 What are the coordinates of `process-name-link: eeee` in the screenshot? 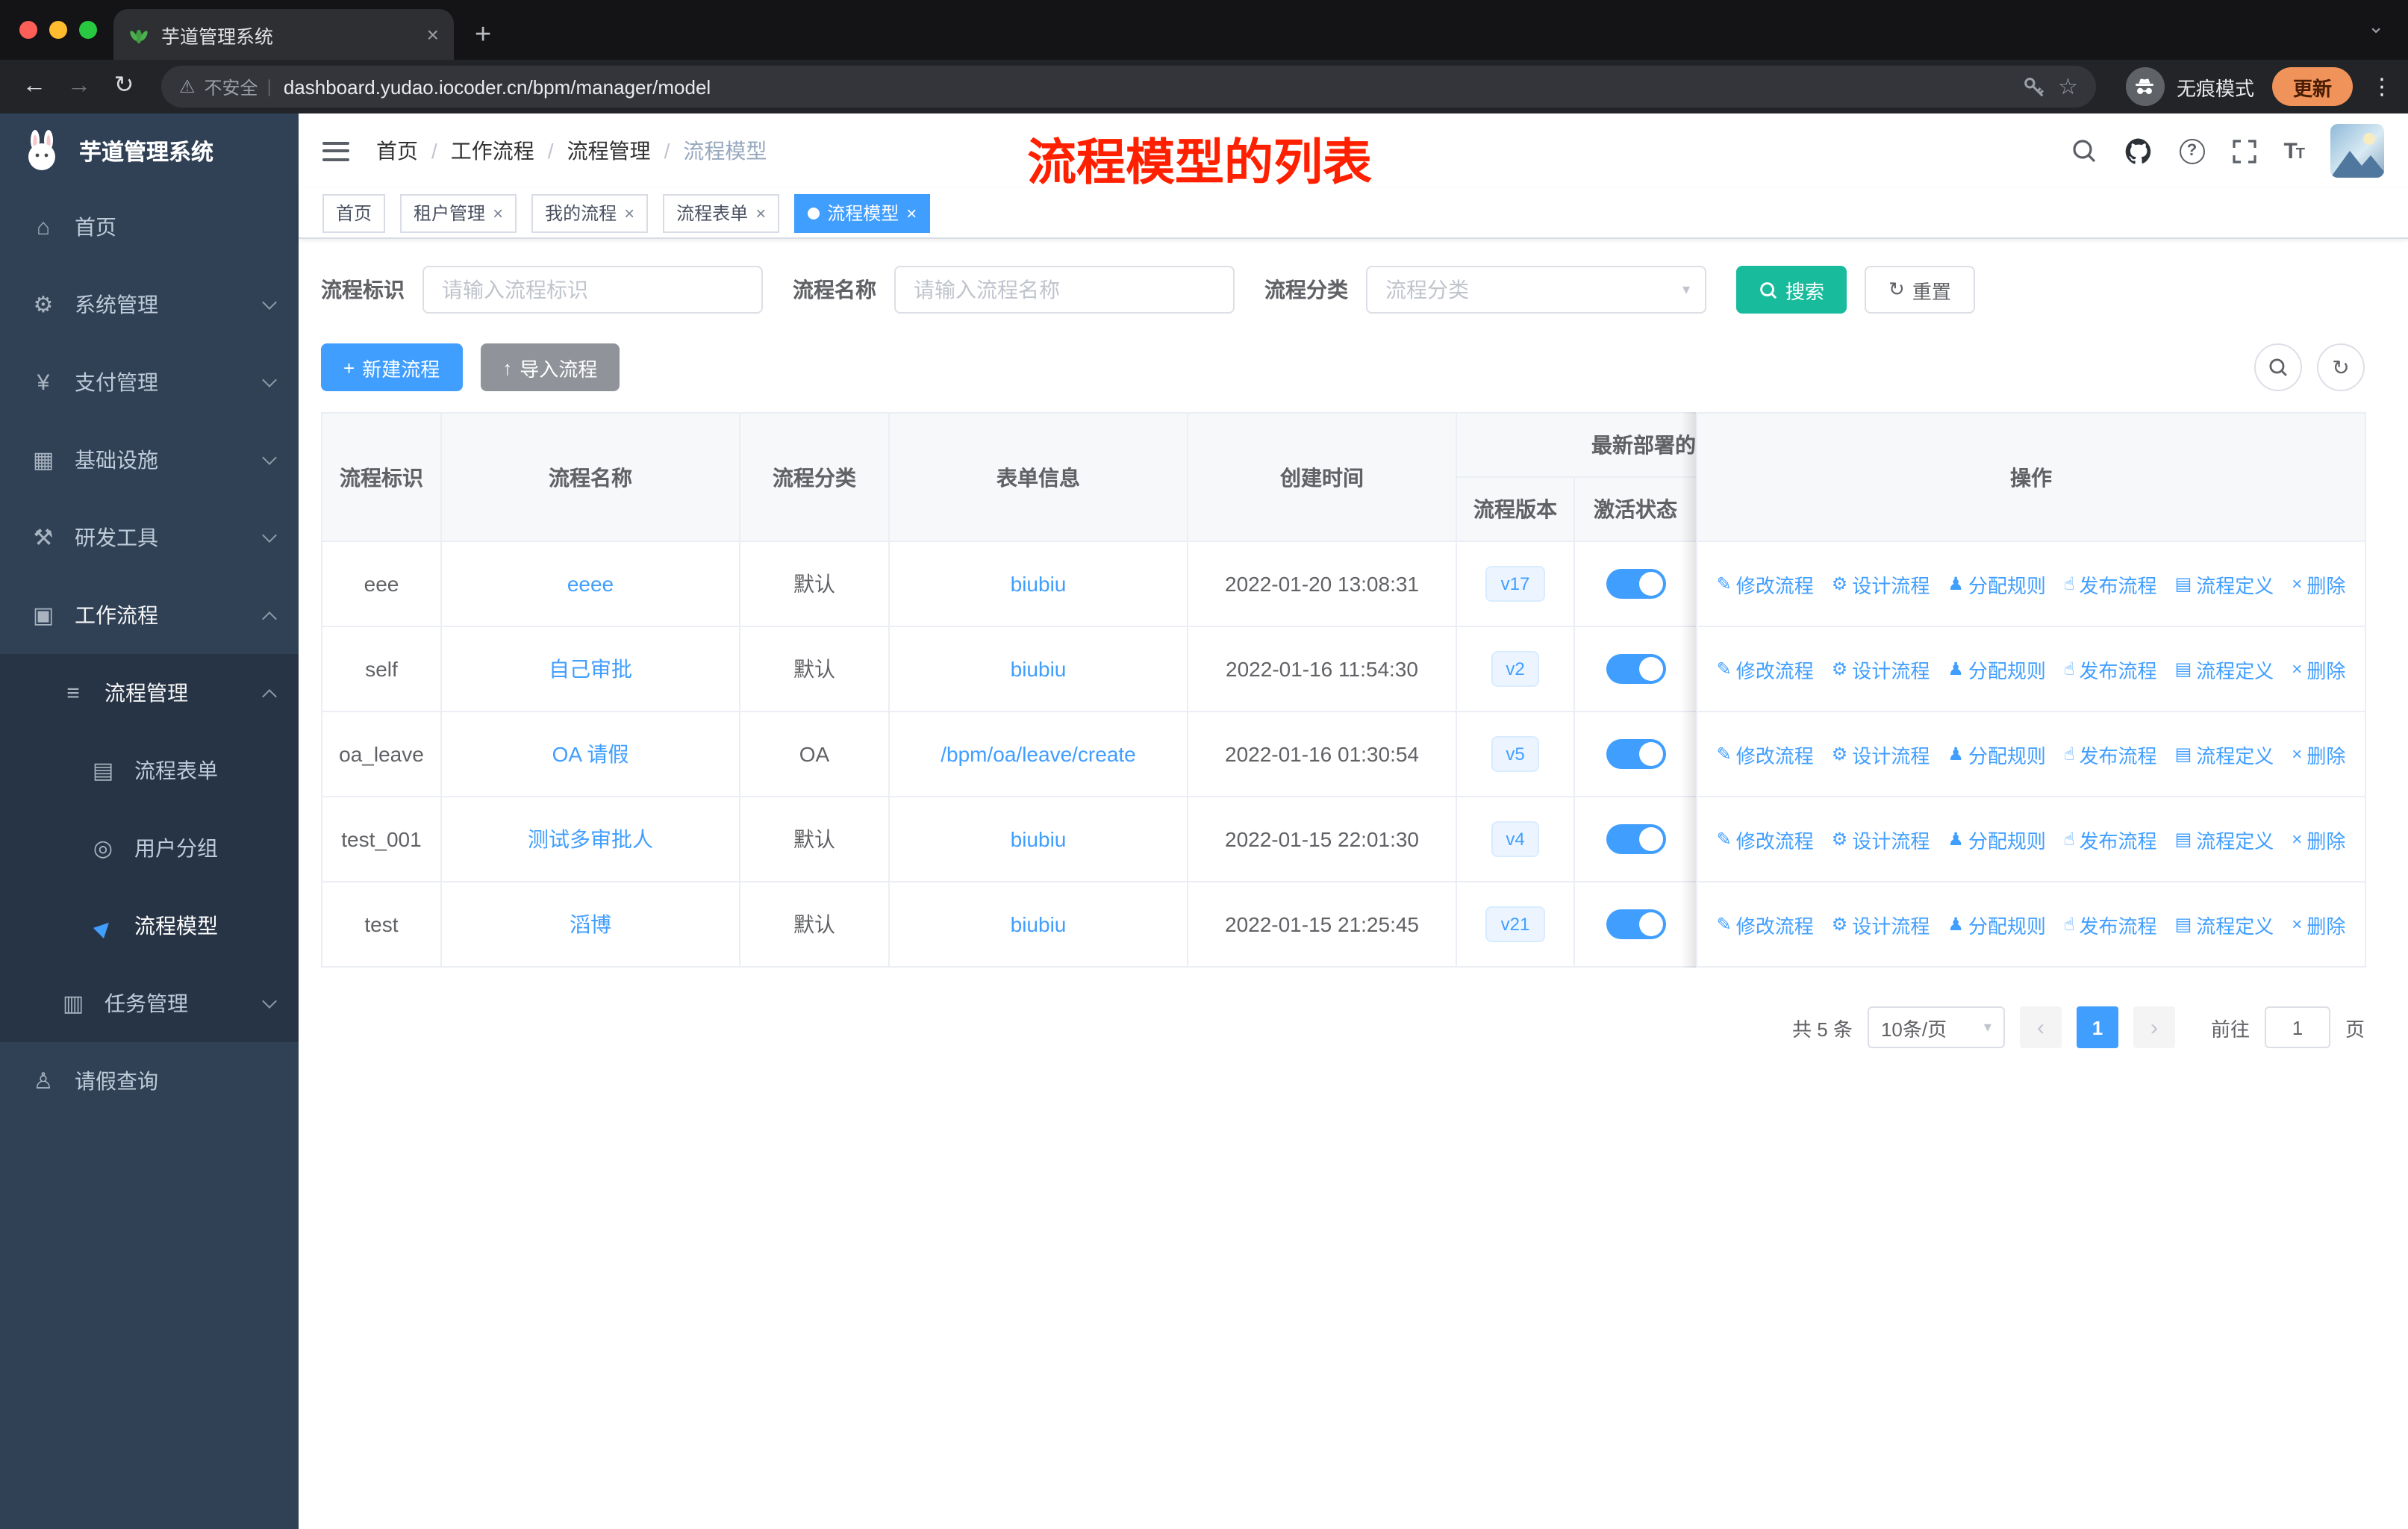 It's located at (590, 584).